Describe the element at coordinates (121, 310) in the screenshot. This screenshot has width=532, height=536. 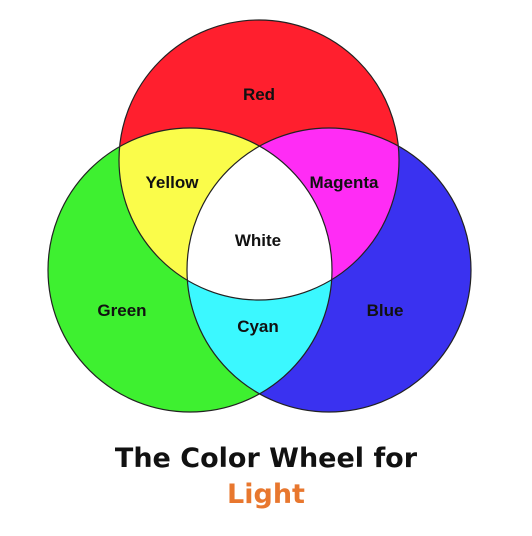
I see `label-green: Green` at that location.